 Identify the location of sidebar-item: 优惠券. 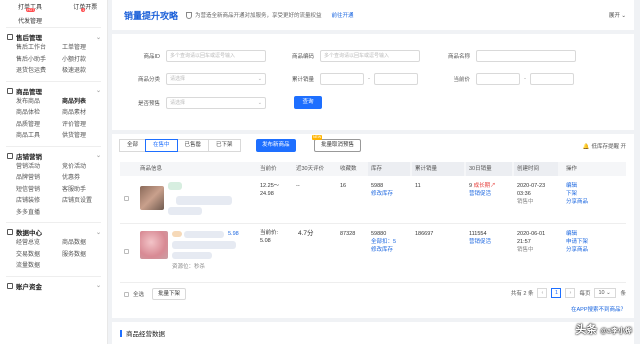
(85, 179).